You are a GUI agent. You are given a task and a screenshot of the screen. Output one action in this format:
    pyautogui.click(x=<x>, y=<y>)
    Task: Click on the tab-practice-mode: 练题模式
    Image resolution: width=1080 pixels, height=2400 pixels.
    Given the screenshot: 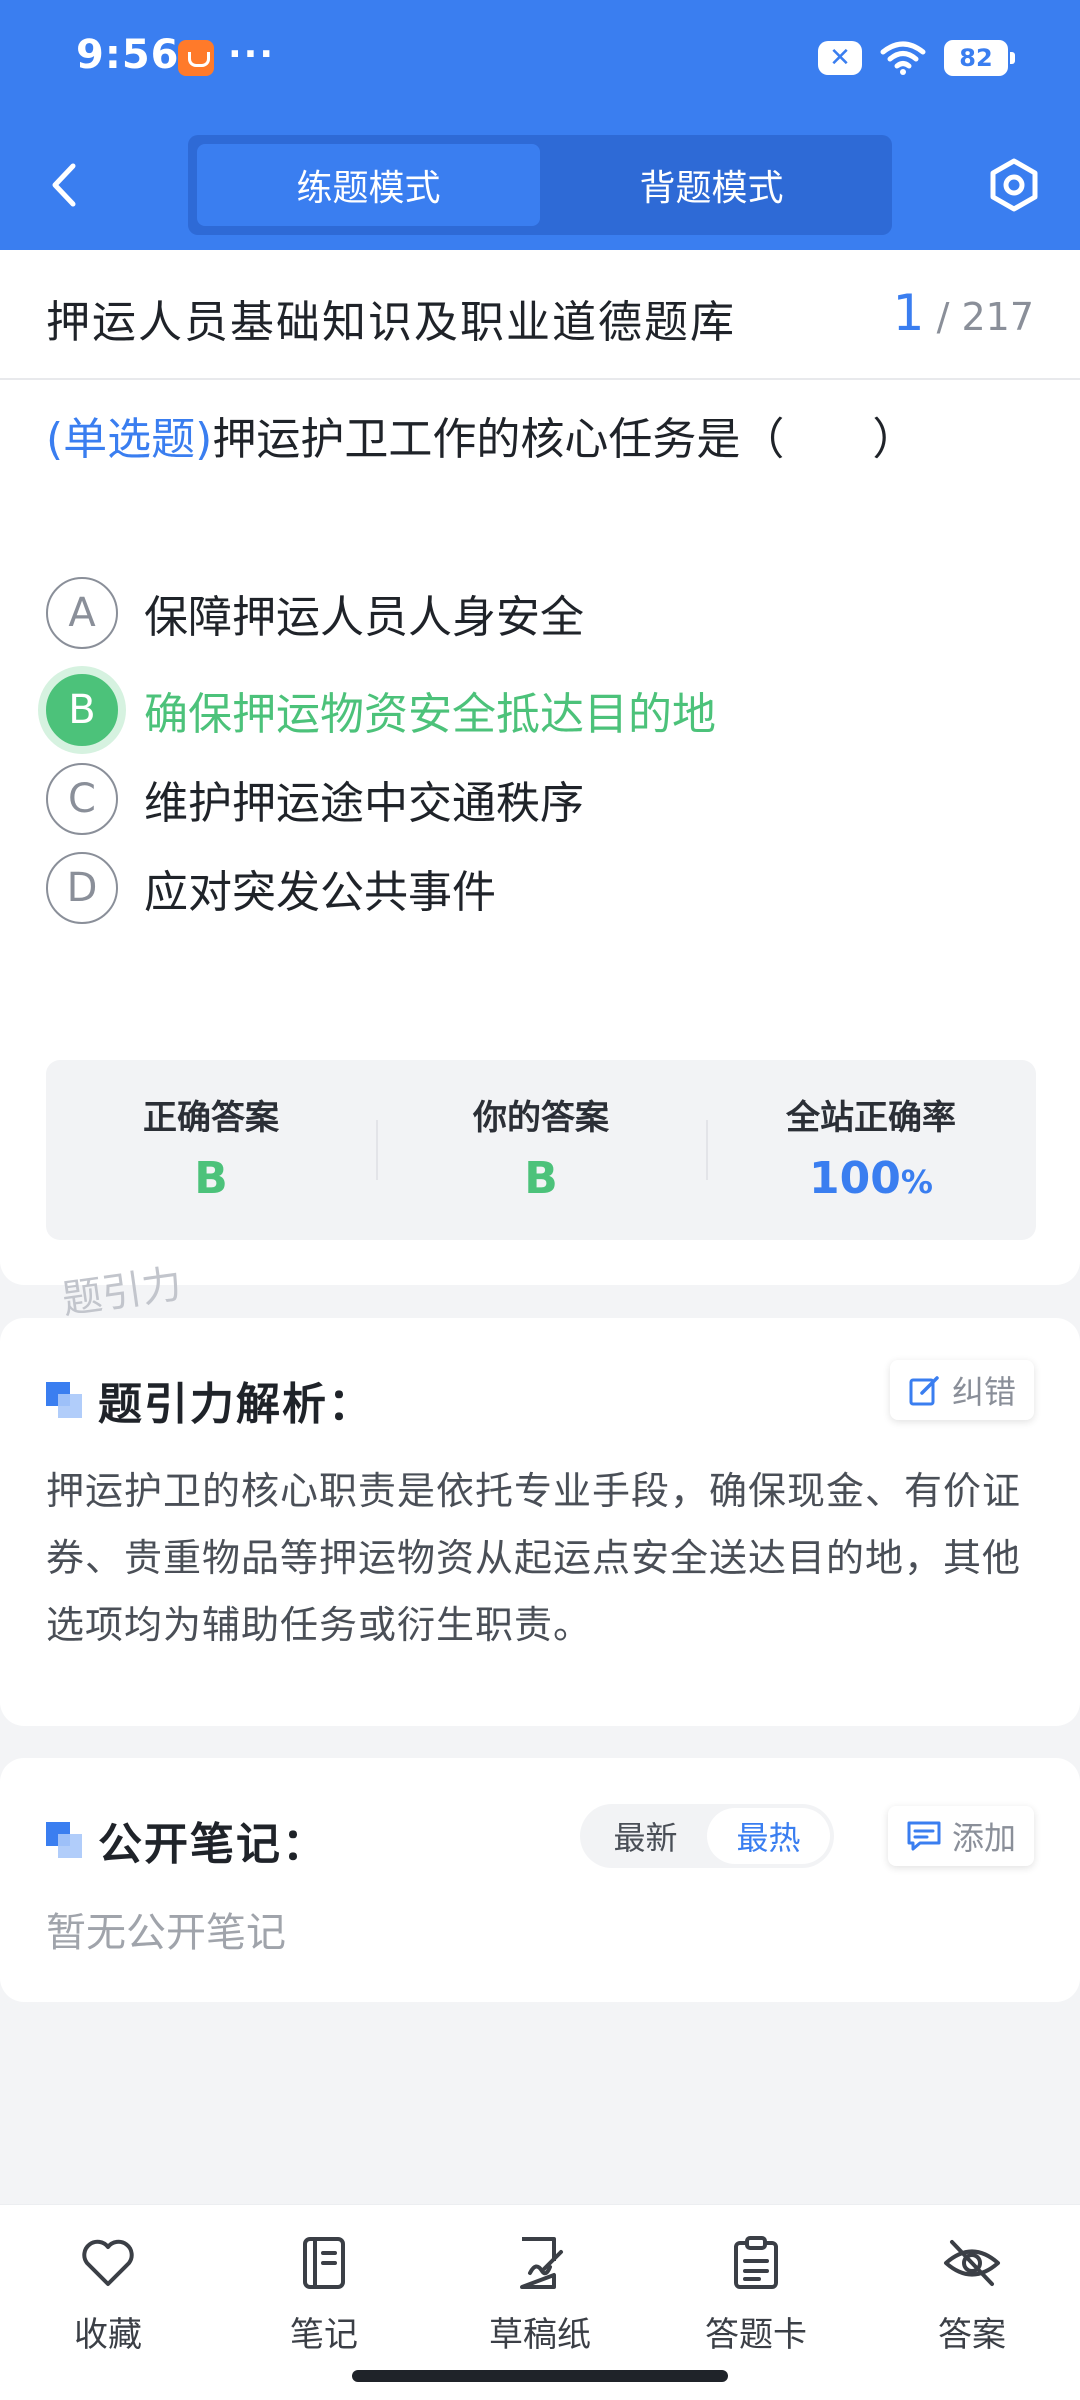 What is the action you would take?
    pyautogui.click(x=368, y=185)
    